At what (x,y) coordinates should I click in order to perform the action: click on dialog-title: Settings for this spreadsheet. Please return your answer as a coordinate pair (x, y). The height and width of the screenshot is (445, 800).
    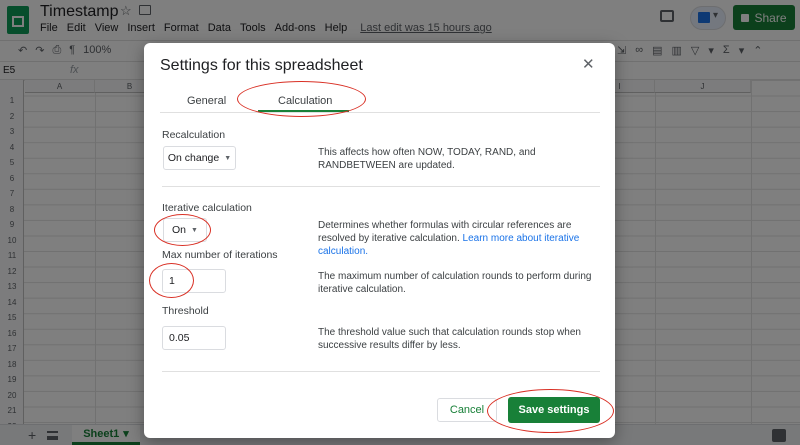
    Looking at the image, I should click on (261, 65).